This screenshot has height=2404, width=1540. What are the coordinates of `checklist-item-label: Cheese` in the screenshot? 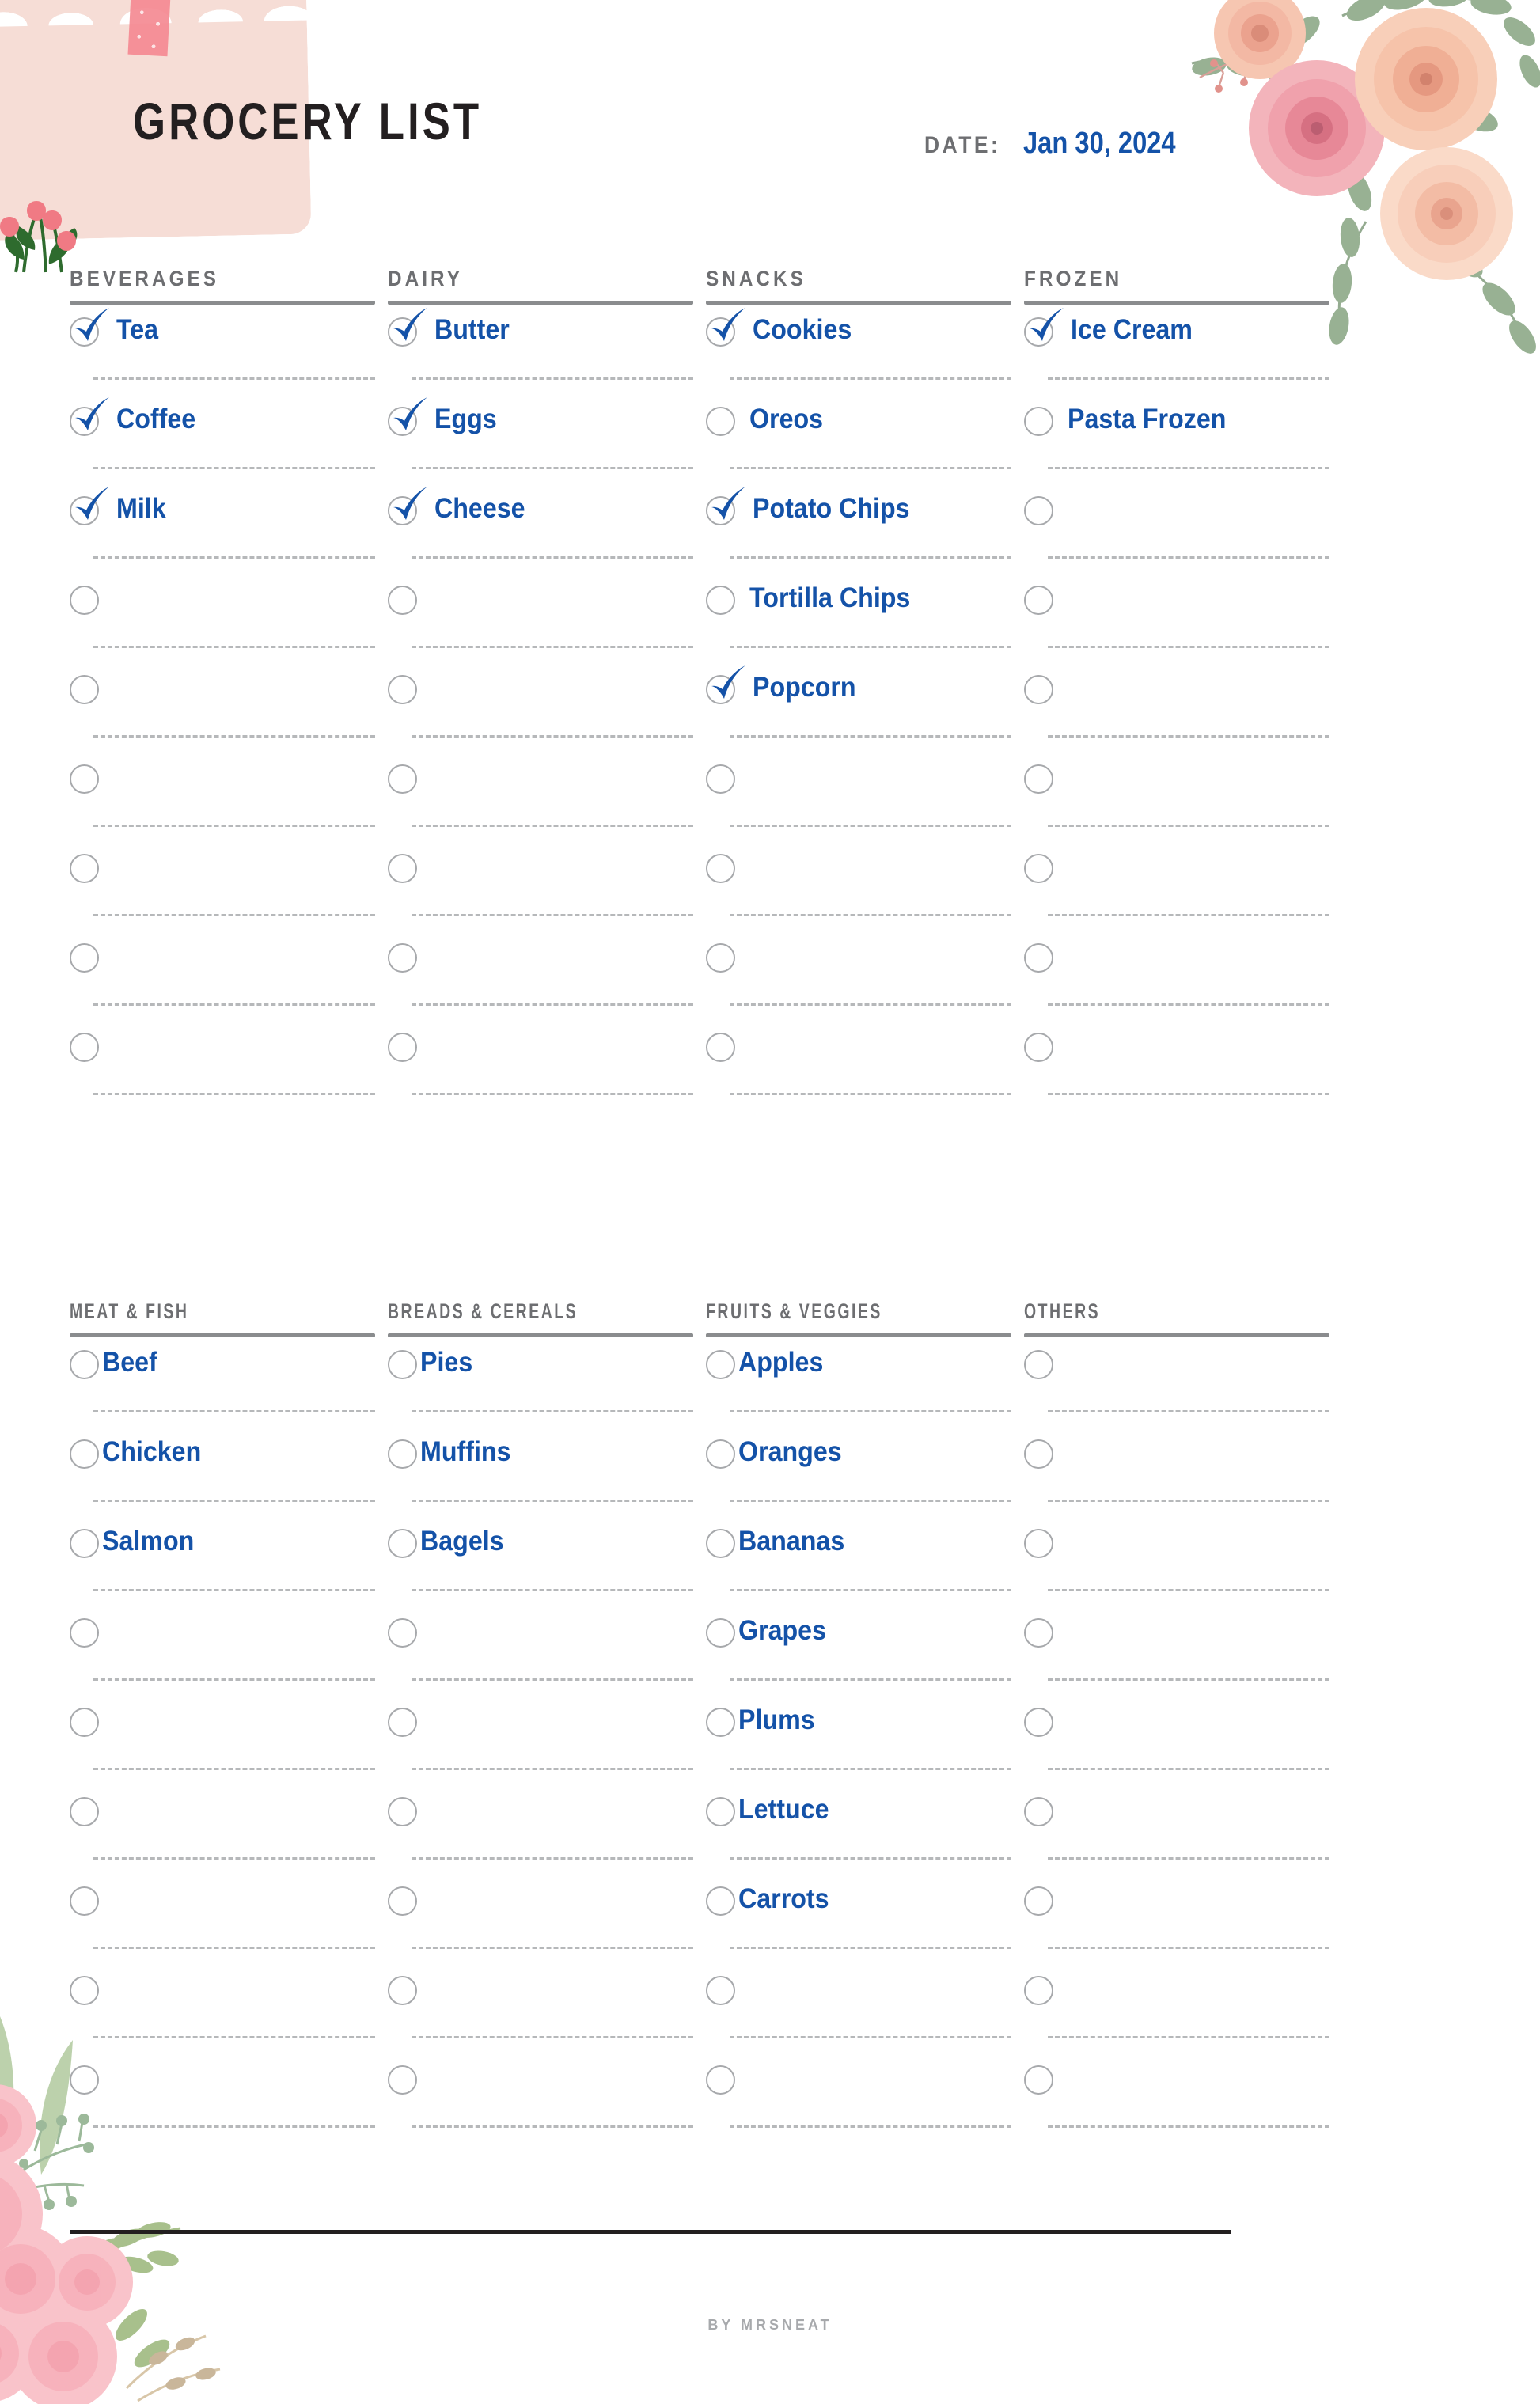 It's located at (479, 508).